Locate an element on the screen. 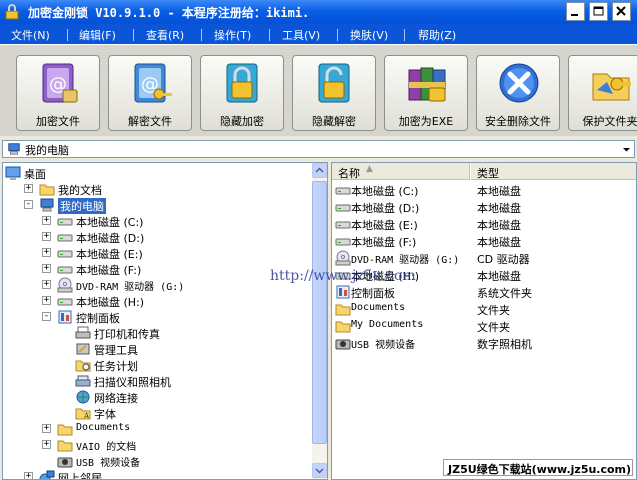 The height and width of the screenshot is (480, 637). protect-folder-button: 保护文件夹 is located at coordinates (602, 93).